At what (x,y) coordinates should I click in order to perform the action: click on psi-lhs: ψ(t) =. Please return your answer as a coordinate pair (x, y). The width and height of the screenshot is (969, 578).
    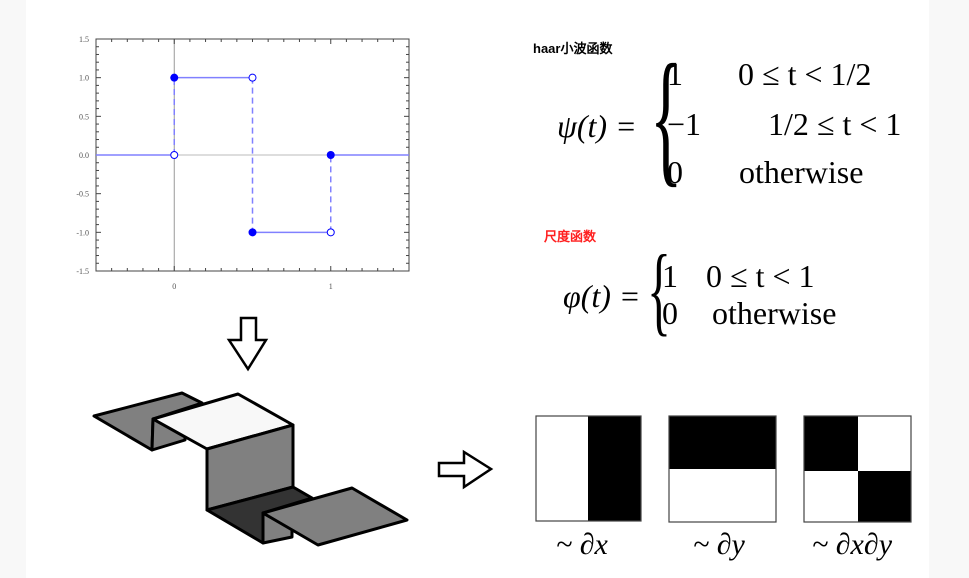
    Looking at the image, I should click on (597, 126).